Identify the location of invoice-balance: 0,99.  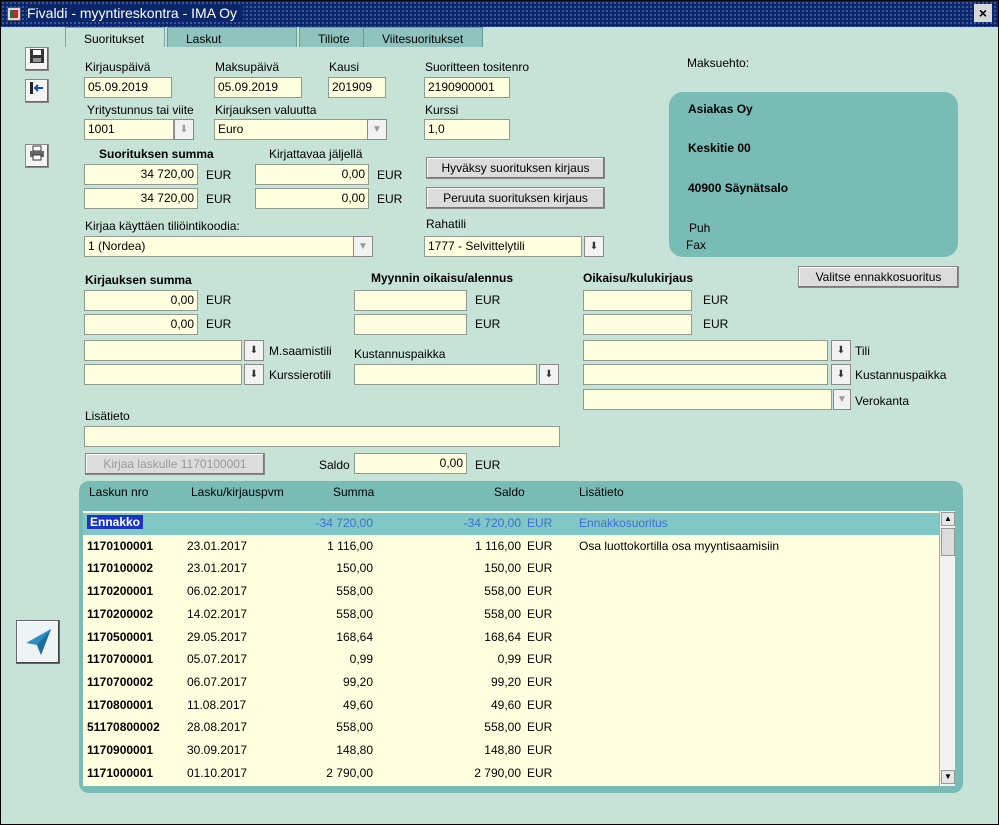
(509, 659).